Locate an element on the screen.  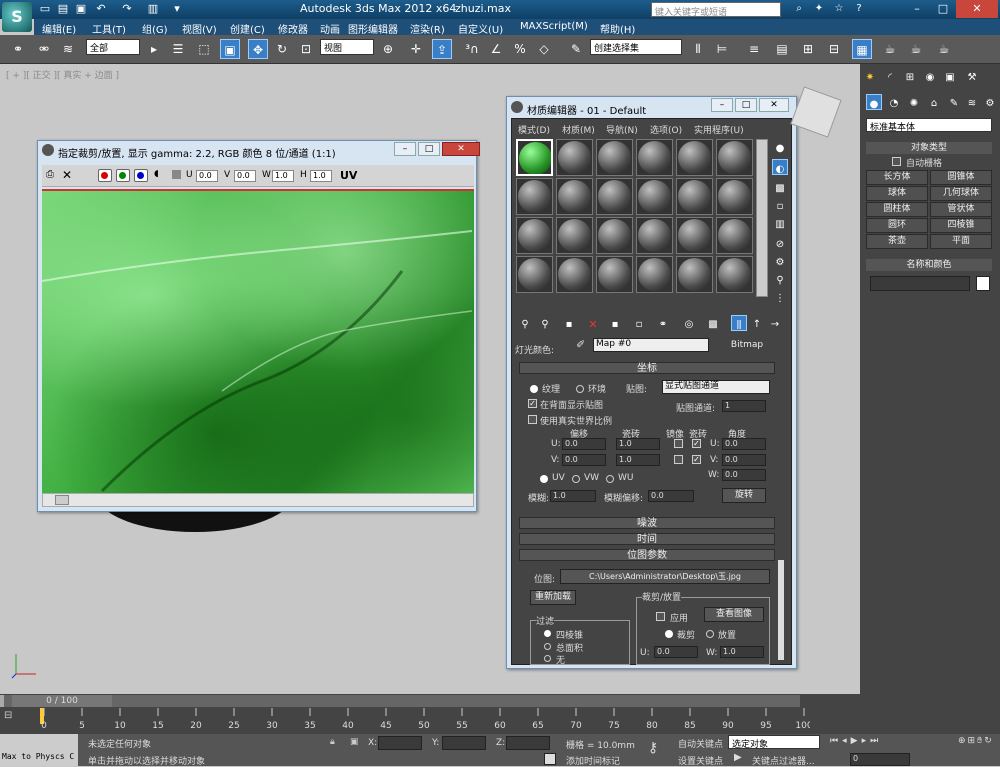
star-icon: ☆ is located at coordinates (839, 9).